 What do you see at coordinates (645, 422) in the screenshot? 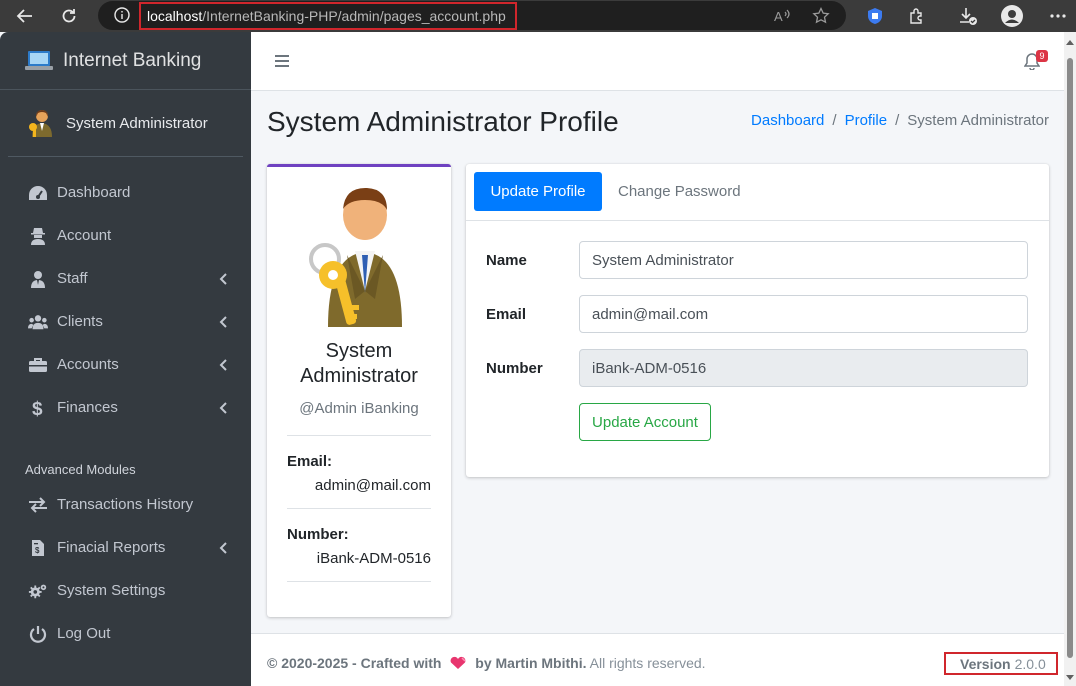
I see `update-account-button: Update Account` at bounding box center [645, 422].